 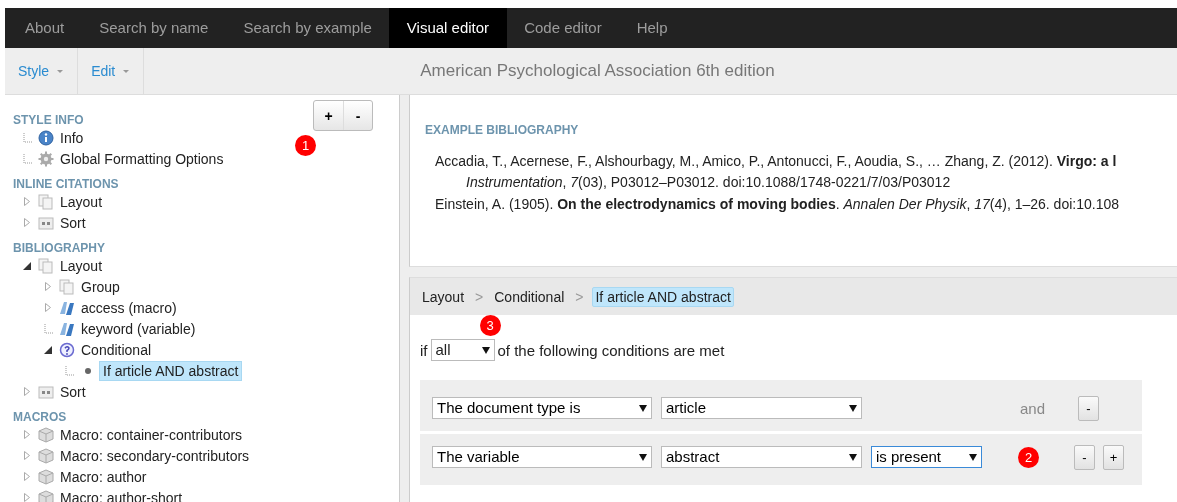 What do you see at coordinates (1032, 408) in the screenshot?
I see `joiner-label: and` at bounding box center [1032, 408].